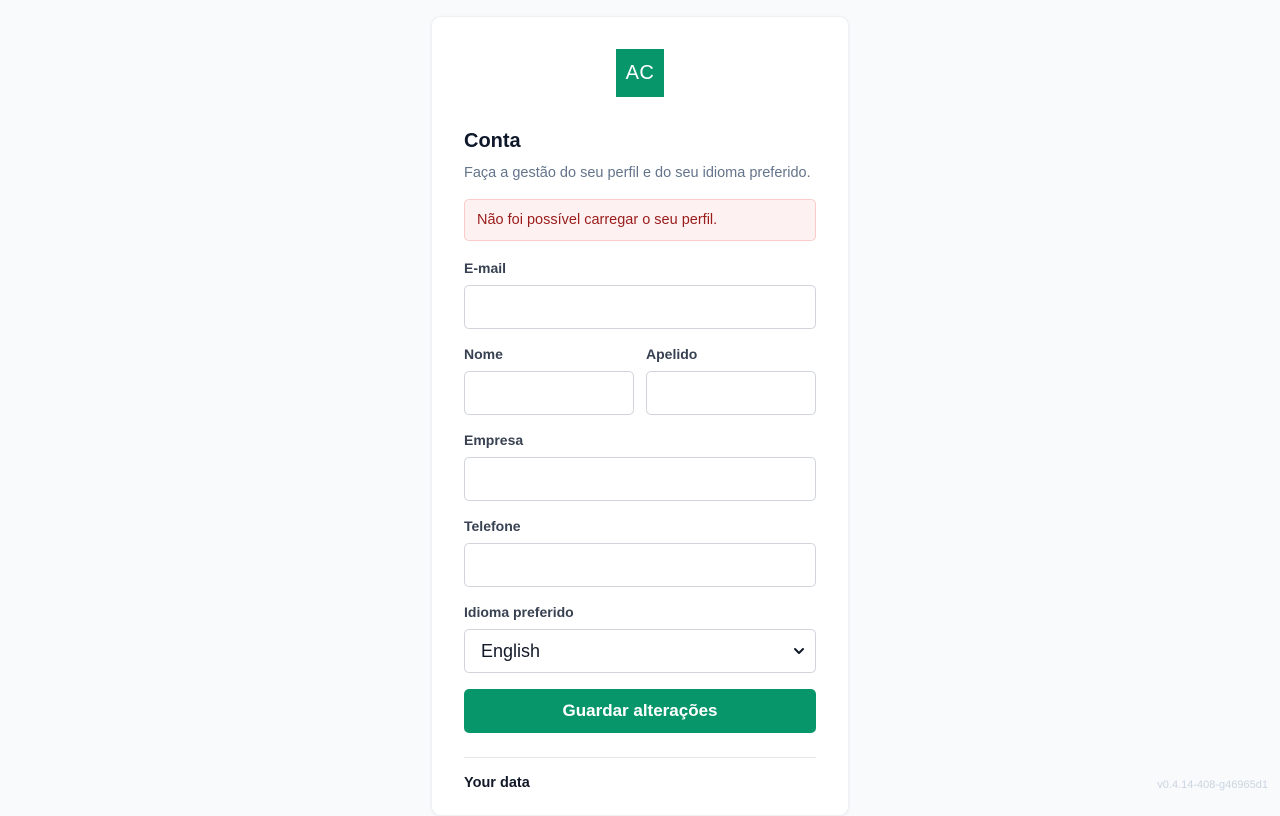 The image size is (1280, 816). I want to click on chevron-down-icon, so click(799, 651).